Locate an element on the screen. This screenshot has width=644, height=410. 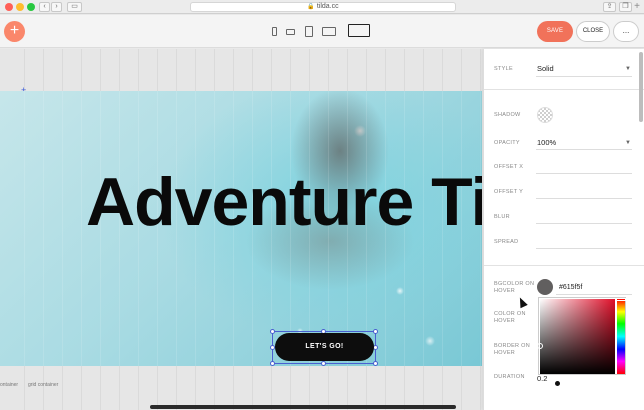
address-bar: 🔒 tilda.cc is located at coordinates (323, 7).